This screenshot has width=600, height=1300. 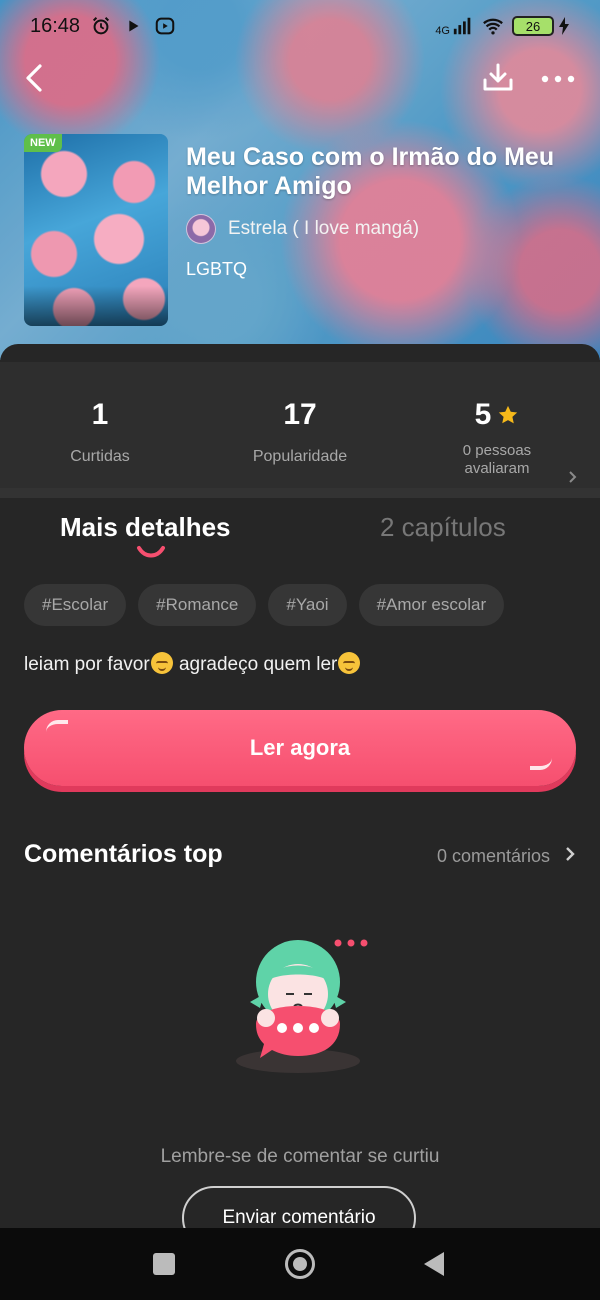 I want to click on comments-title: Comentários top, so click(x=123, y=854).